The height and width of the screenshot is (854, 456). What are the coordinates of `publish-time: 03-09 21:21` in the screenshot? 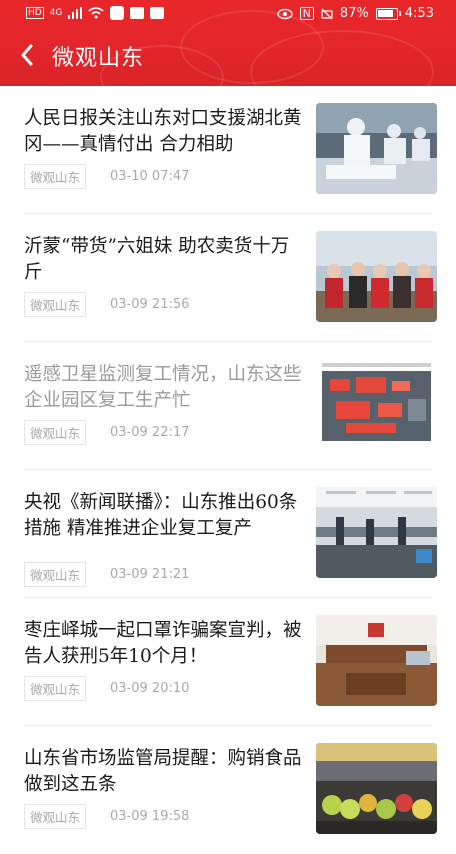 It's located at (150, 574).